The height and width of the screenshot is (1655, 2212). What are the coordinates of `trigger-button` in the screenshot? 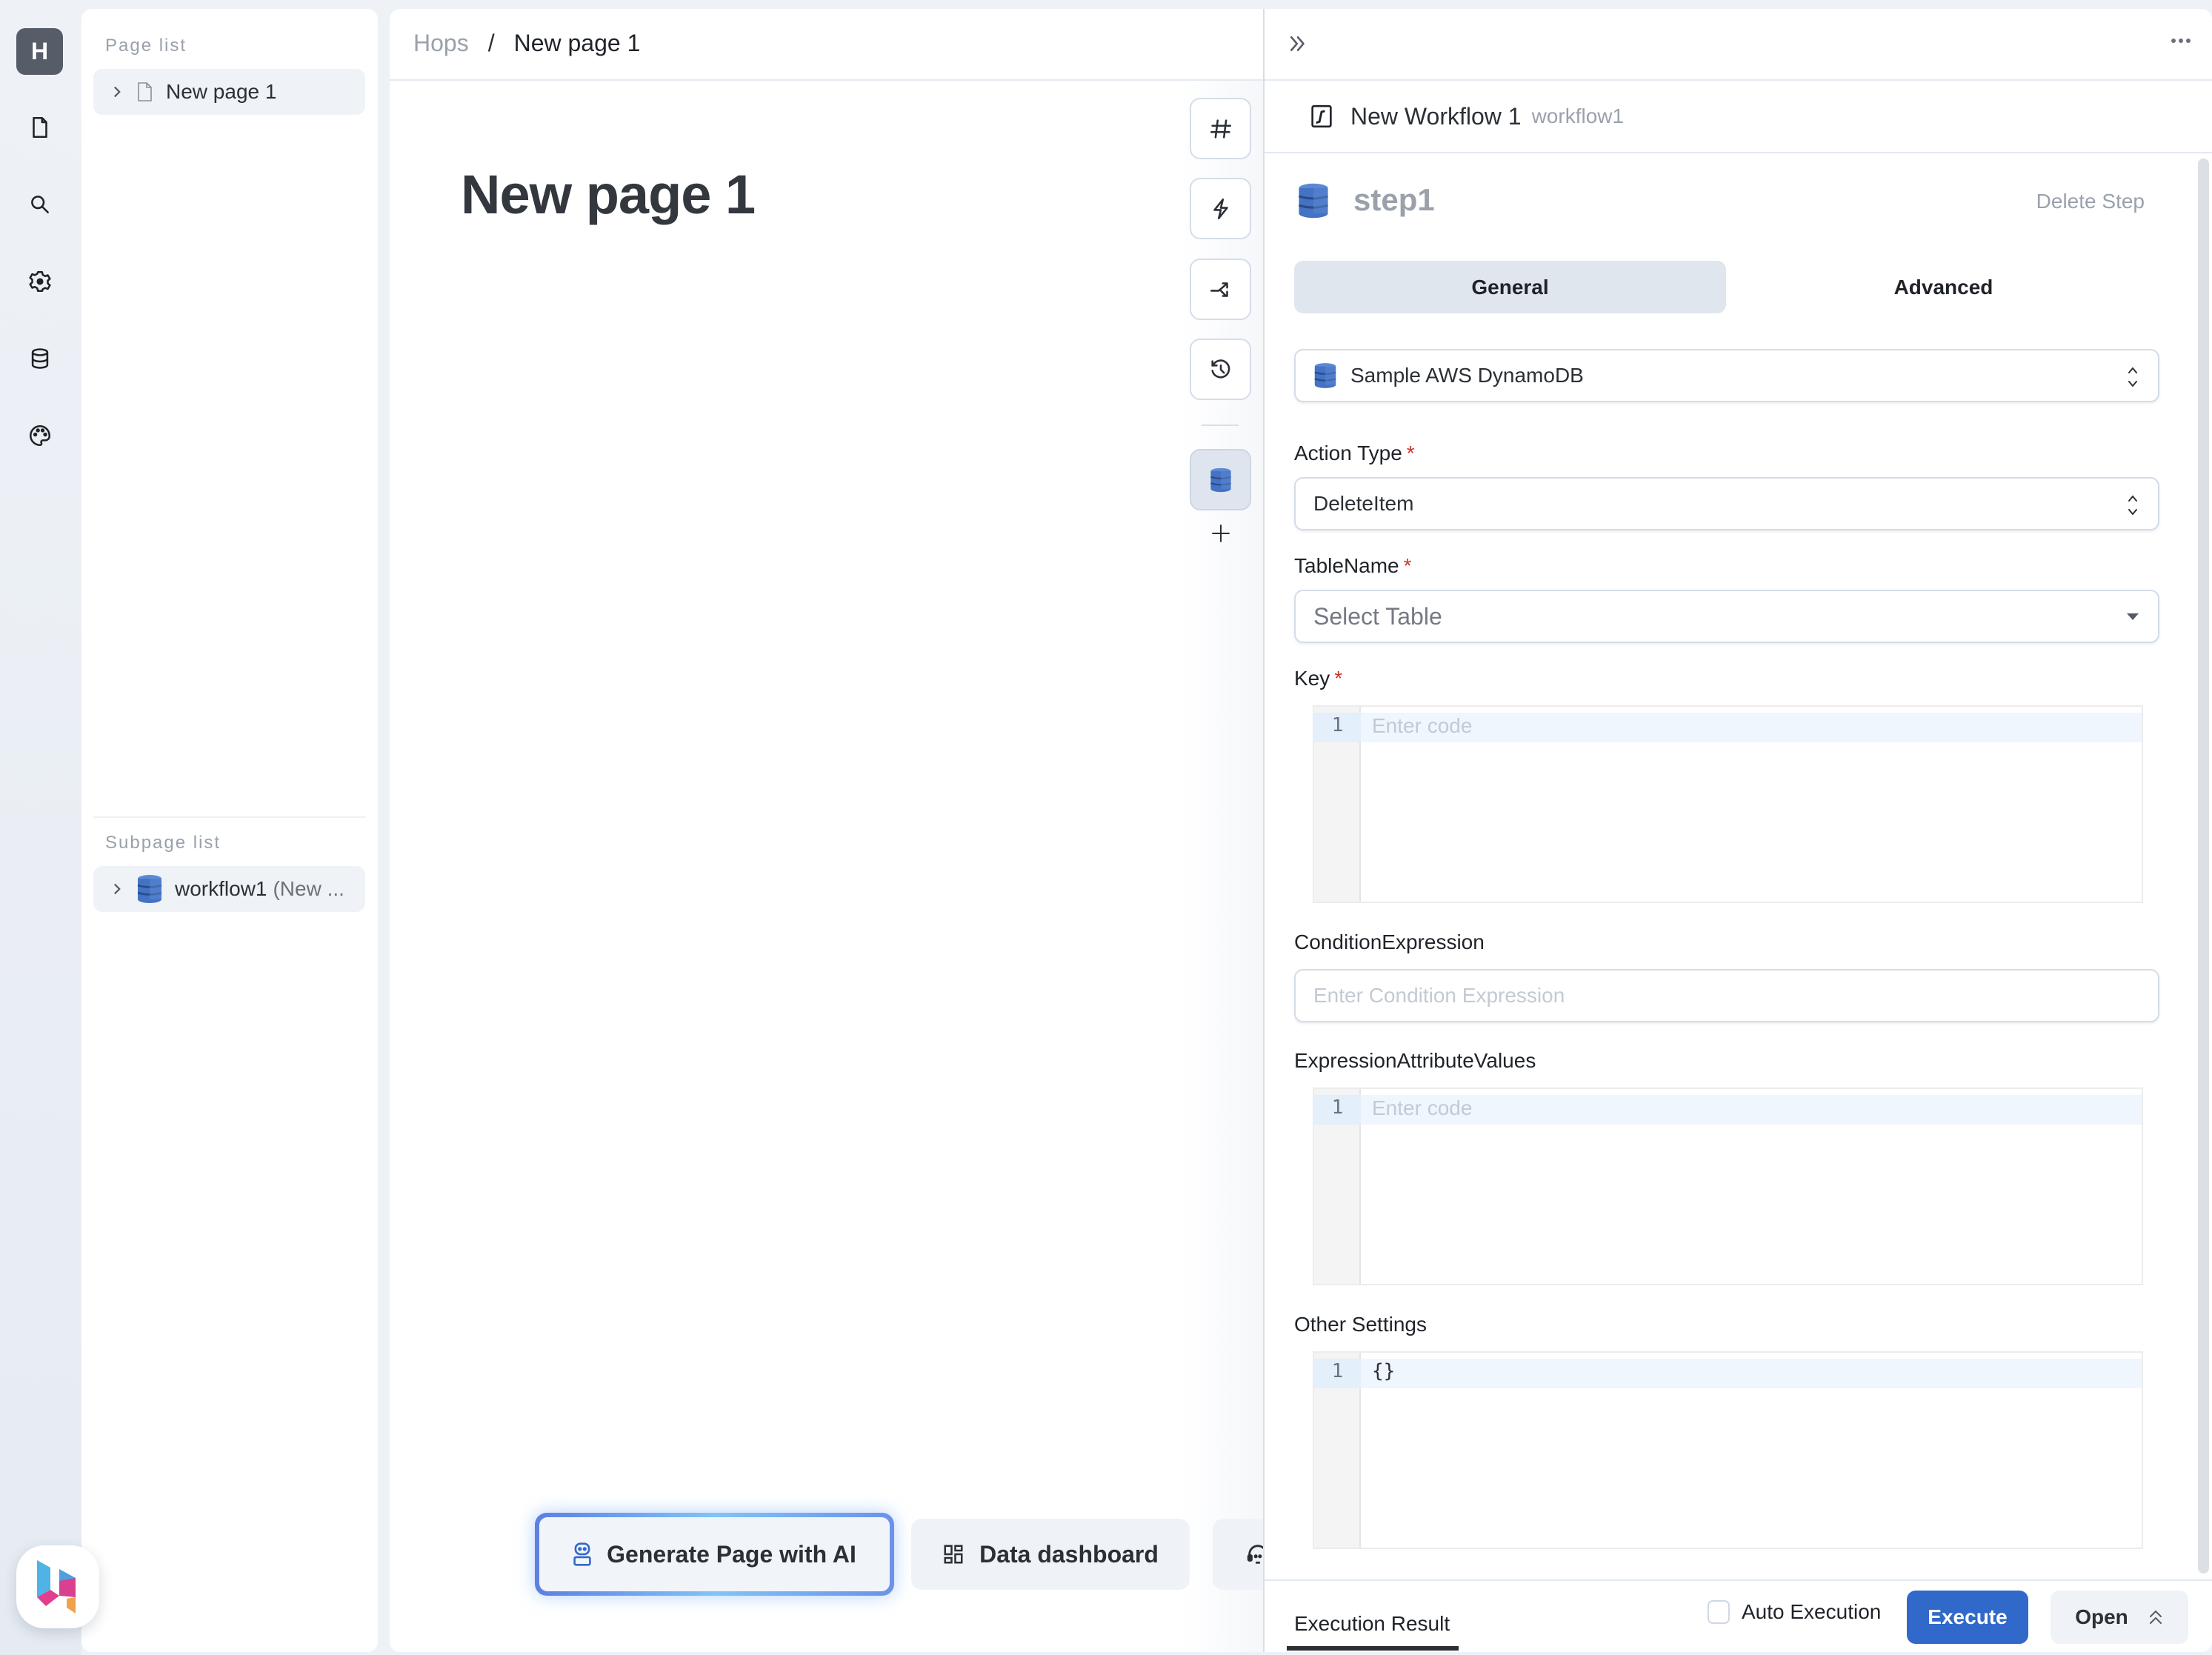 It's located at (1220, 208).